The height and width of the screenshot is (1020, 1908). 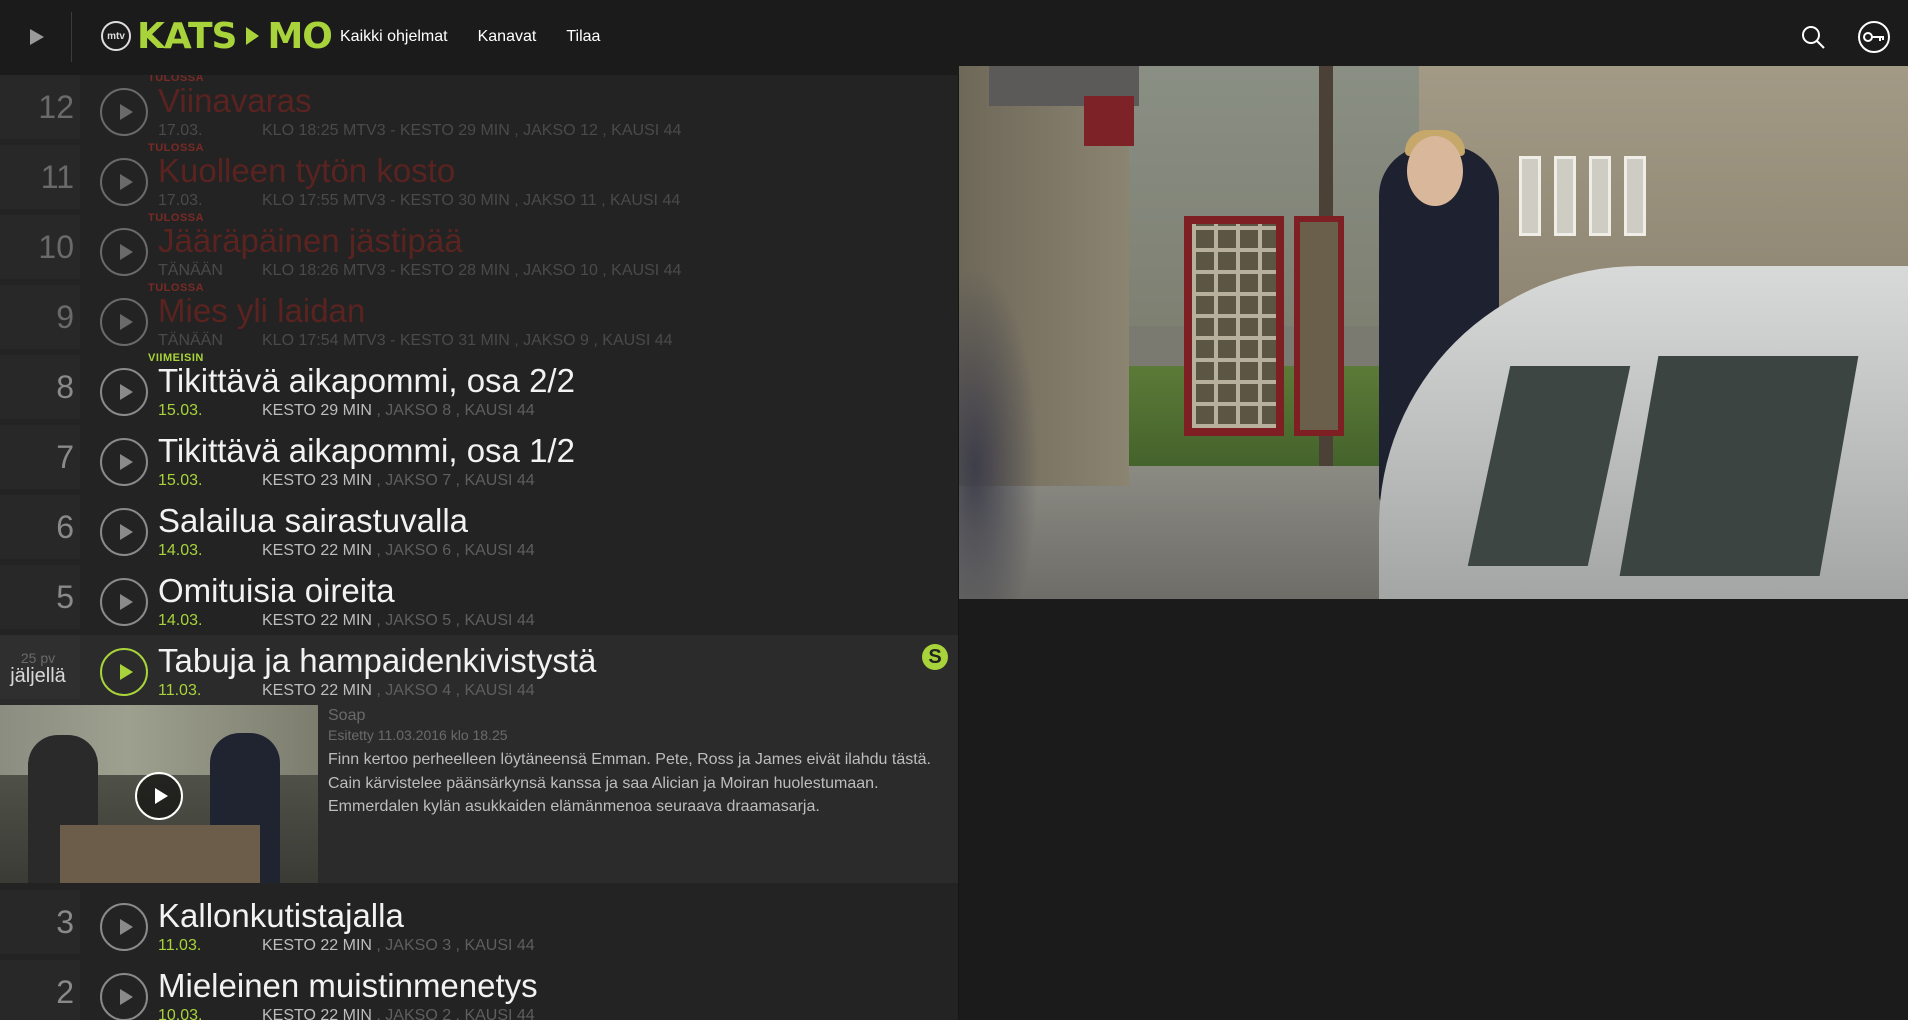 What do you see at coordinates (40, 990) in the screenshot?
I see `episode-number: 2` at bounding box center [40, 990].